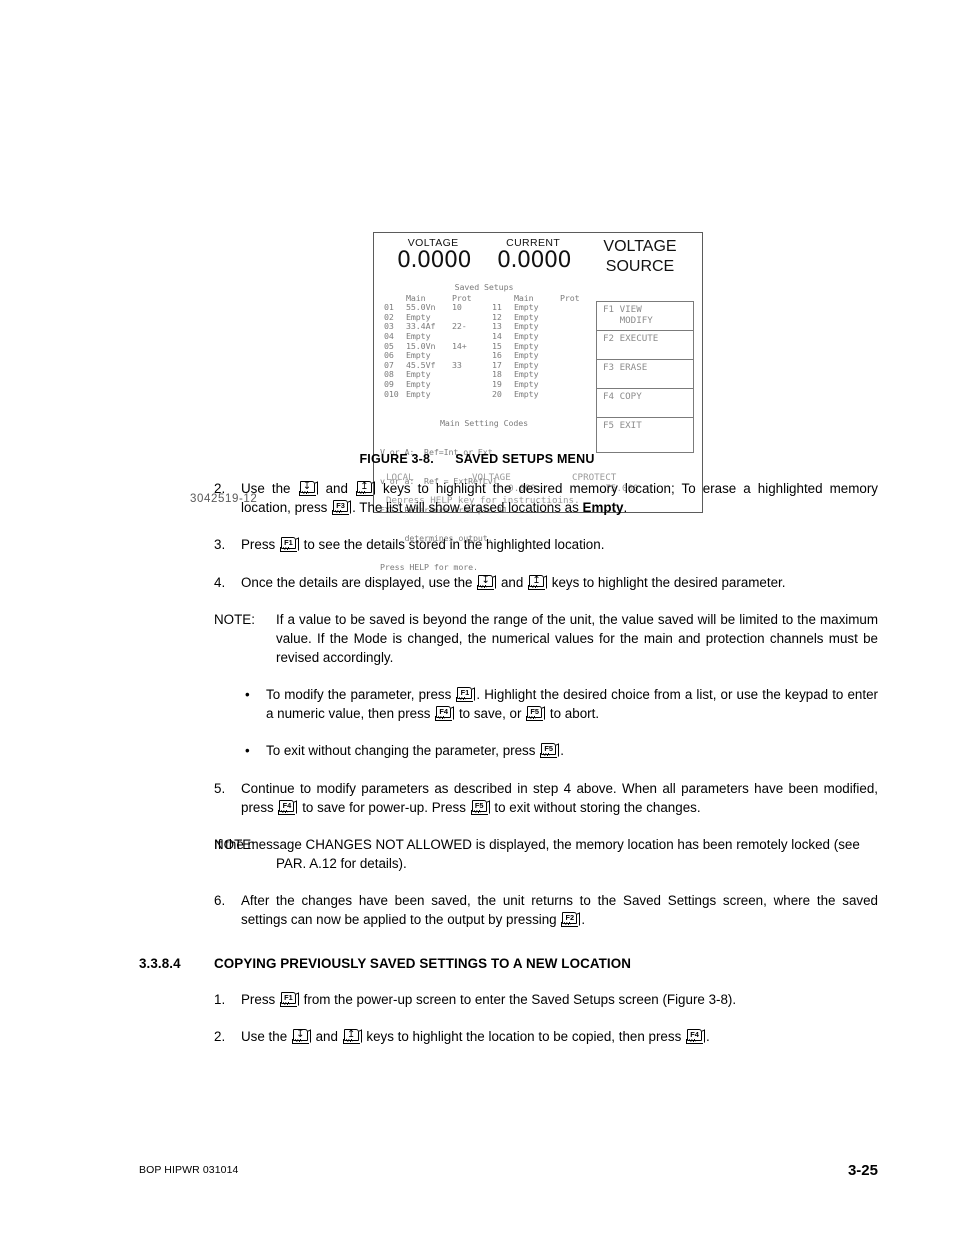 The width and height of the screenshot is (954, 1235). Describe the element at coordinates (459, 326) in the screenshot. I see `row-prot: 22-` at that location.